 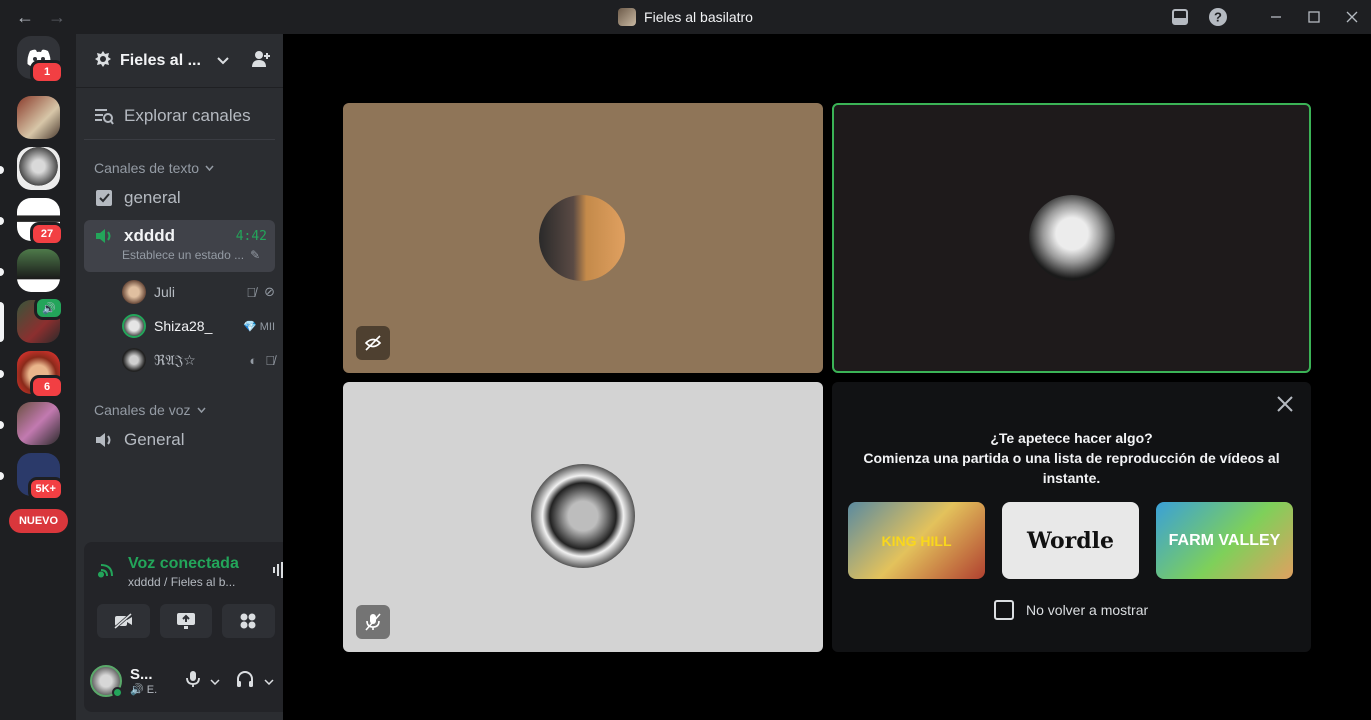 I want to click on signal-icon, so click(x=108, y=572).